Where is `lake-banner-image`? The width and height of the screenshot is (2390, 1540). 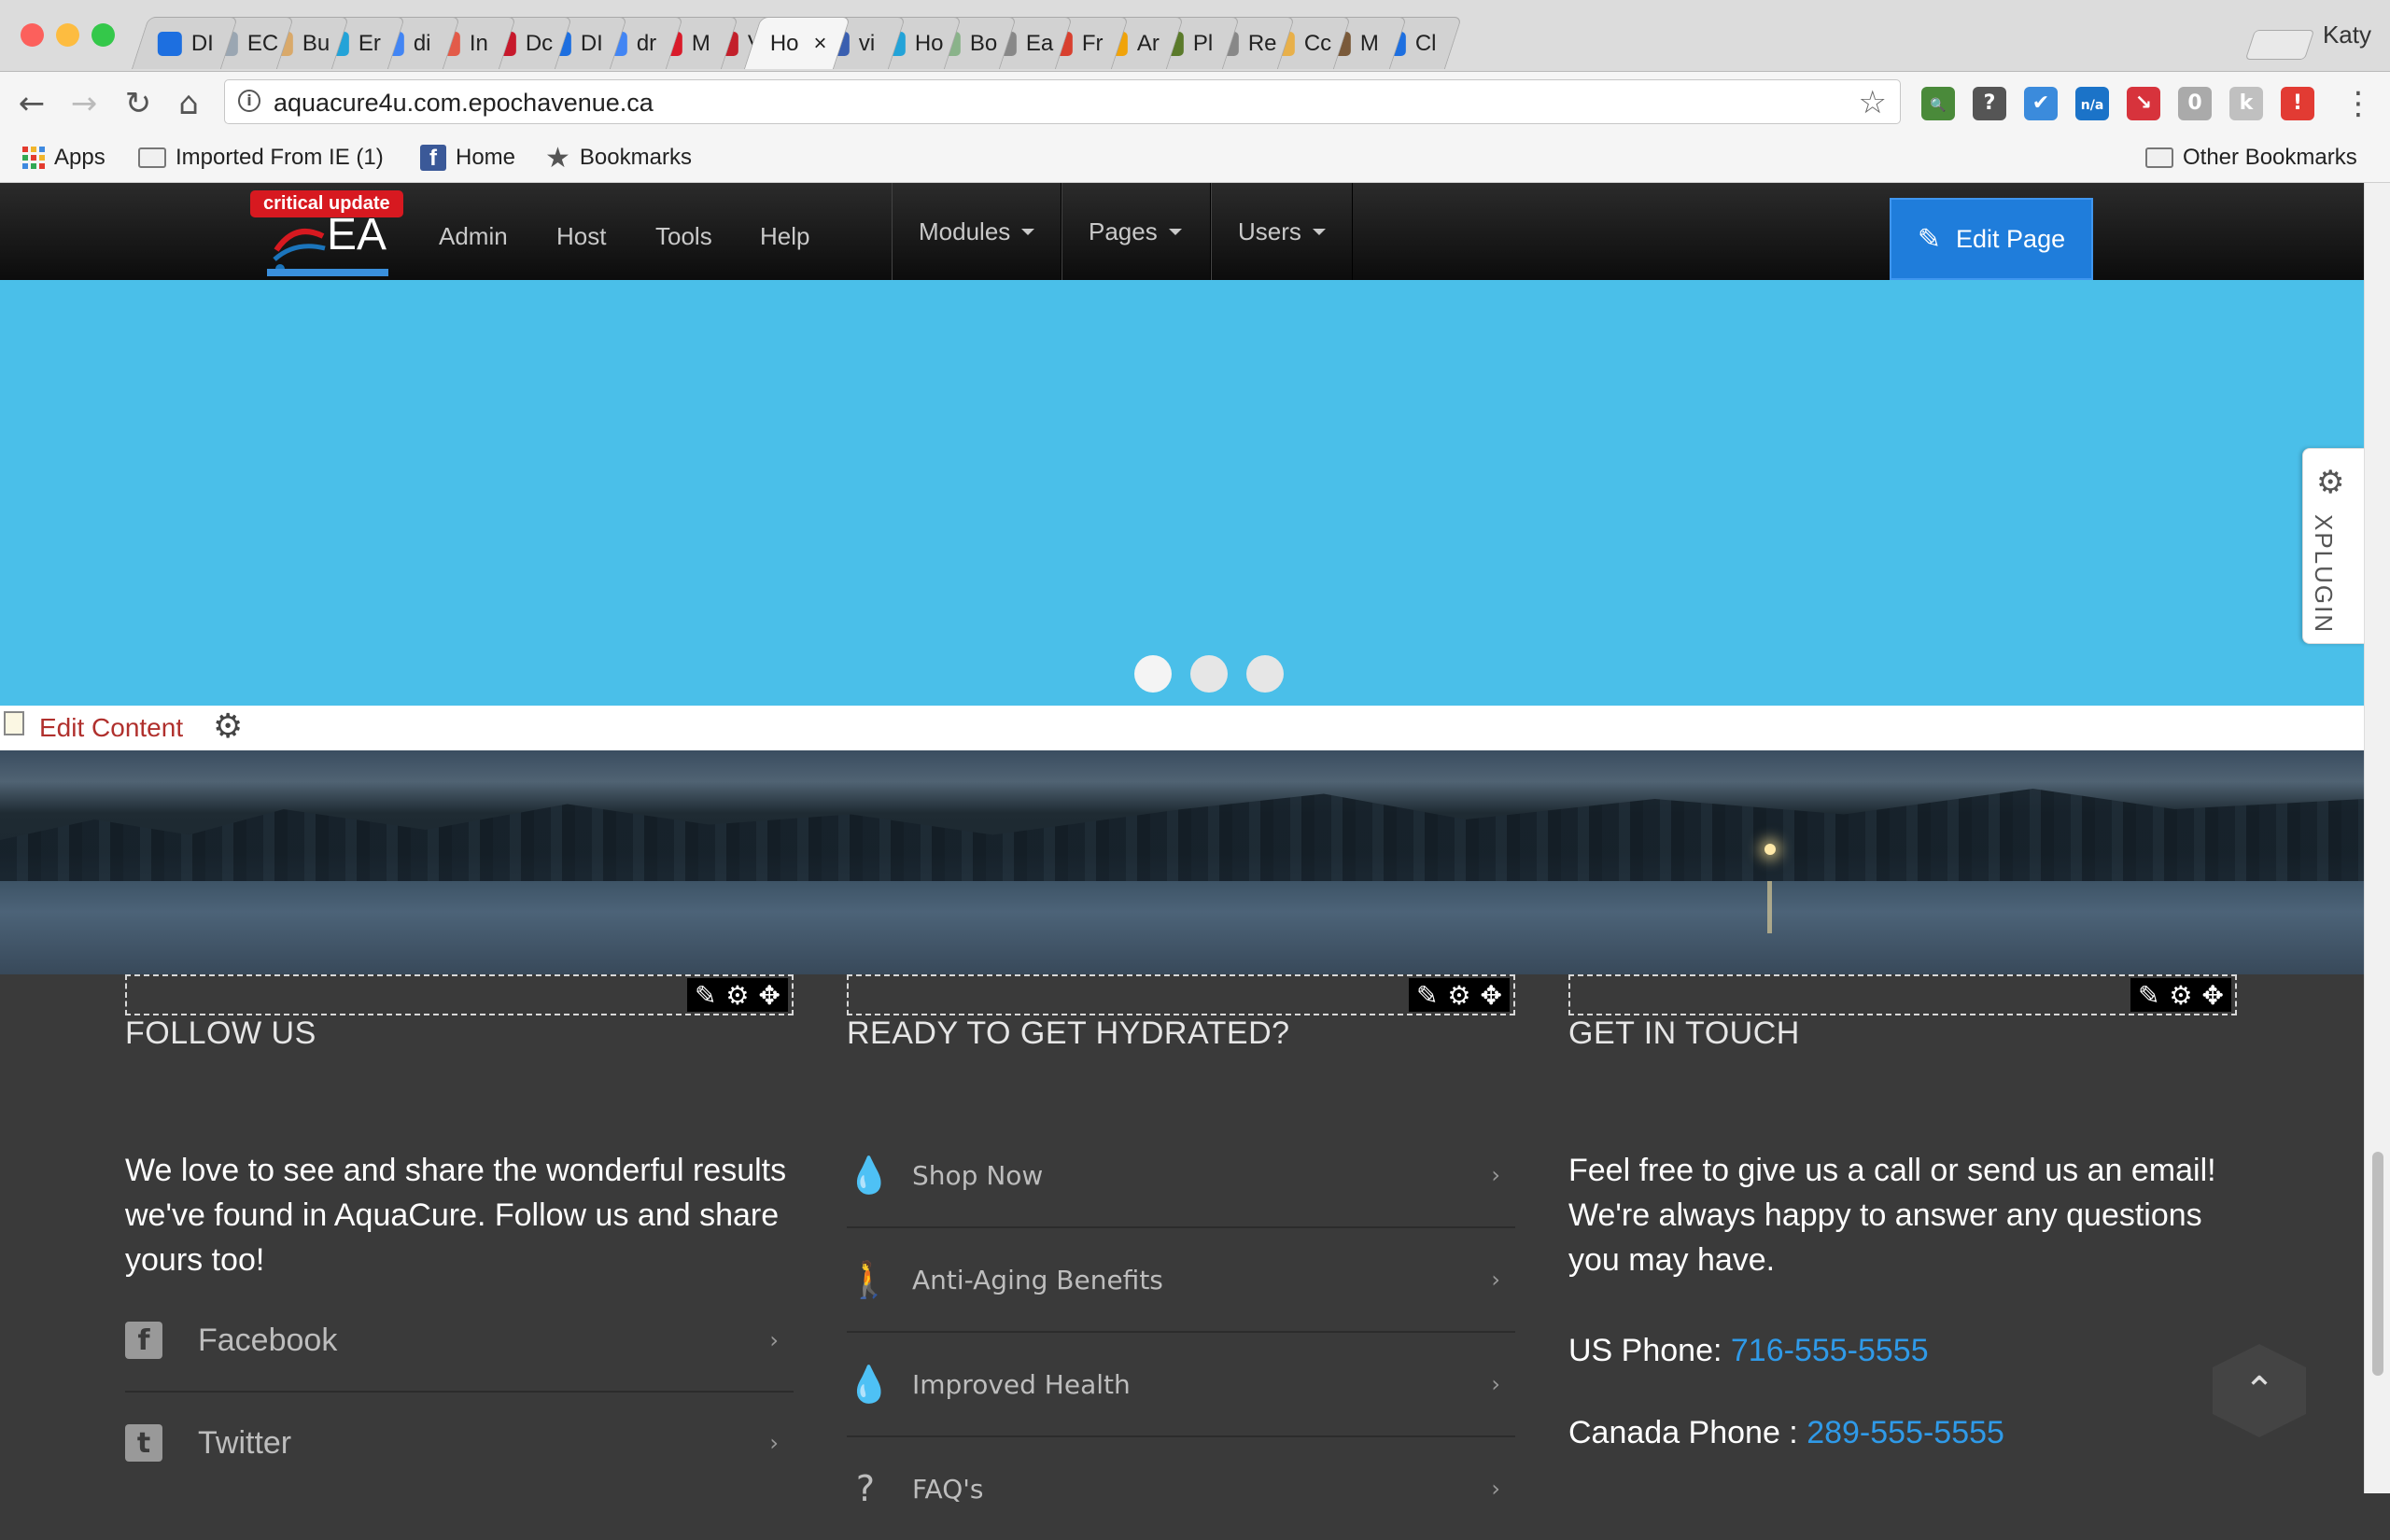 lake-banner-image is located at coordinates (1182, 862).